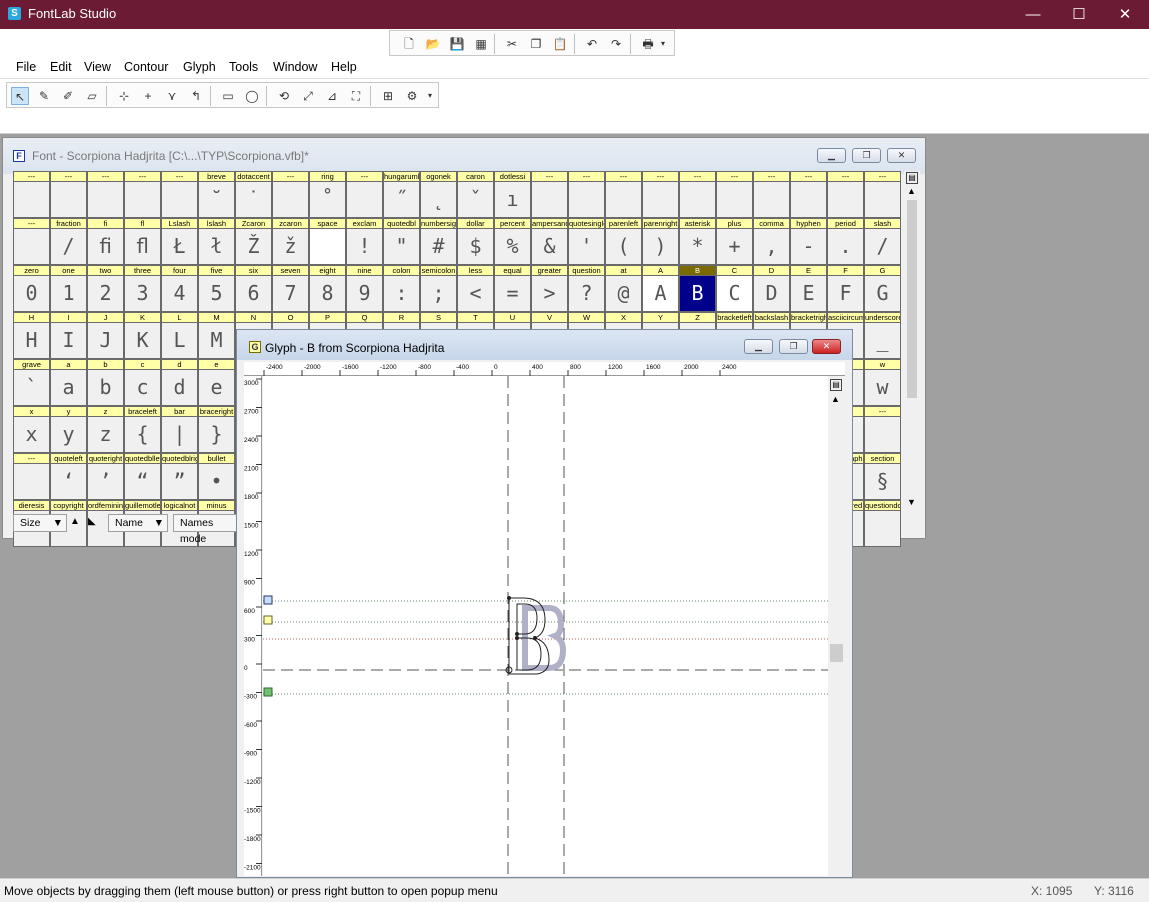 This screenshot has width=1149, height=902. I want to click on glyph-cell: space, so click(327, 241).